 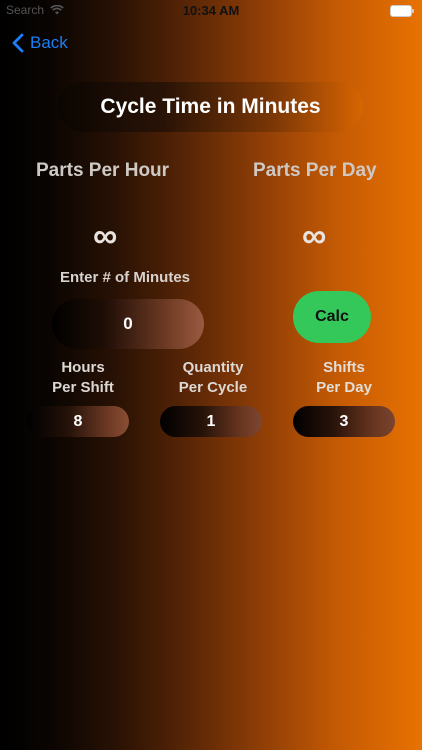 What do you see at coordinates (213, 378) in the screenshot?
I see `quantity-per-cycle-label: Quantity Per Cycle` at bounding box center [213, 378].